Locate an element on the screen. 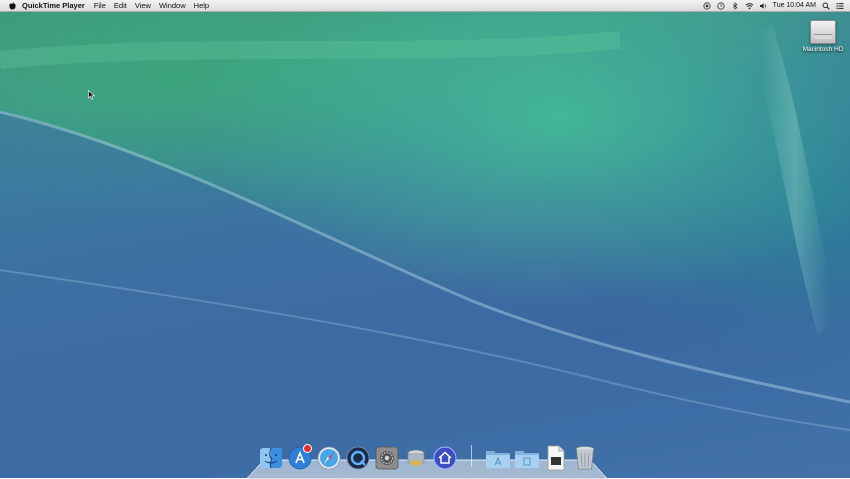  dock-item-home is located at coordinates (445, 458).